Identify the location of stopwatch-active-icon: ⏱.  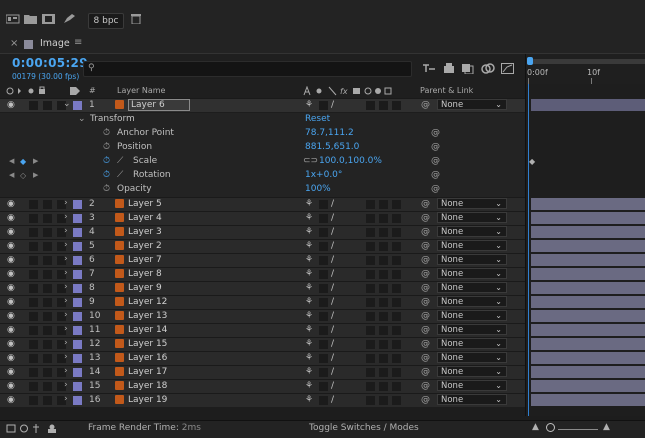
(106, 175).